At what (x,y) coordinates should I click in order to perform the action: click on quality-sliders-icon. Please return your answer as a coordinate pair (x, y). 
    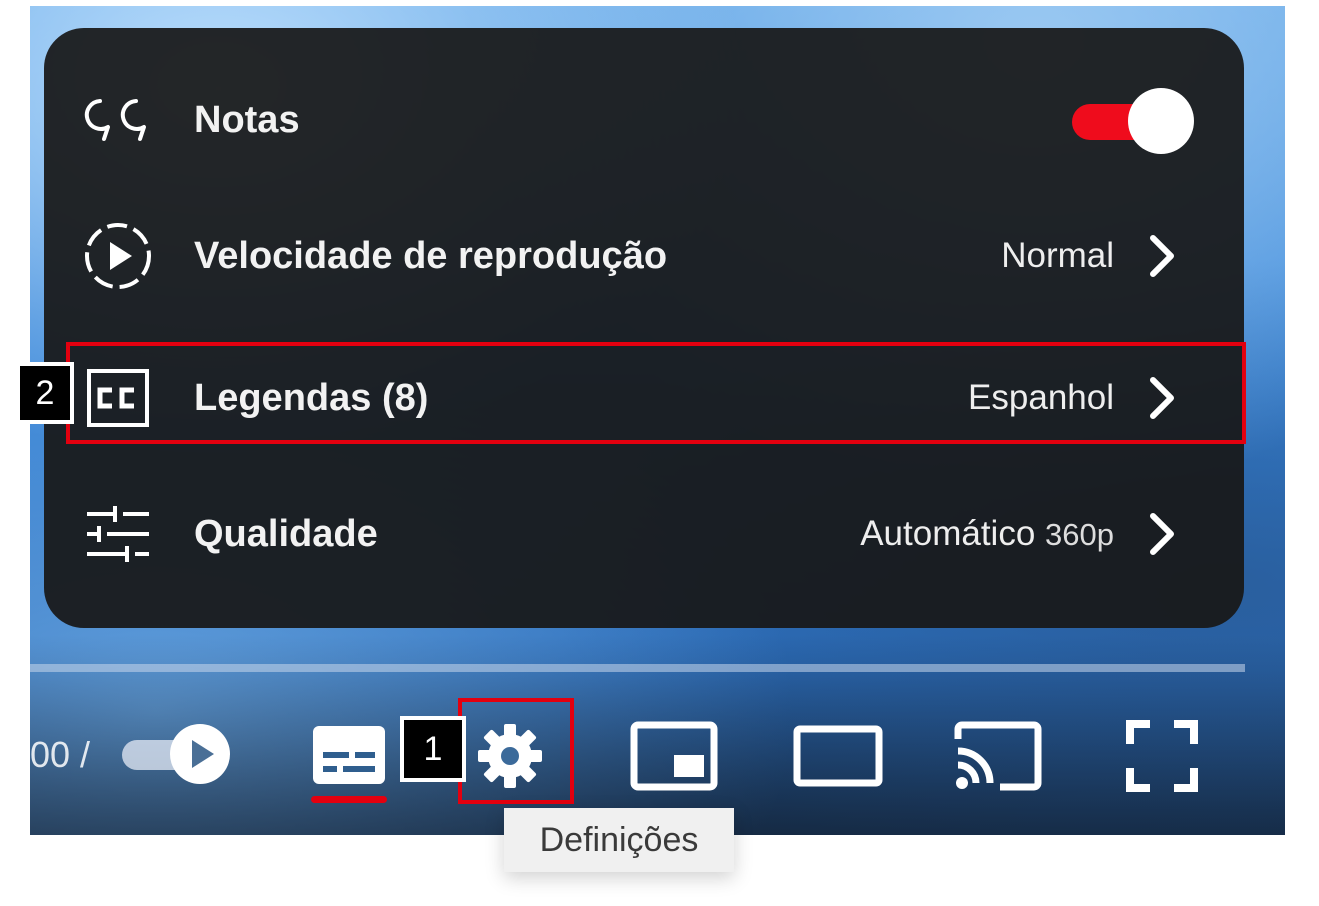
    Looking at the image, I should click on (118, 534).